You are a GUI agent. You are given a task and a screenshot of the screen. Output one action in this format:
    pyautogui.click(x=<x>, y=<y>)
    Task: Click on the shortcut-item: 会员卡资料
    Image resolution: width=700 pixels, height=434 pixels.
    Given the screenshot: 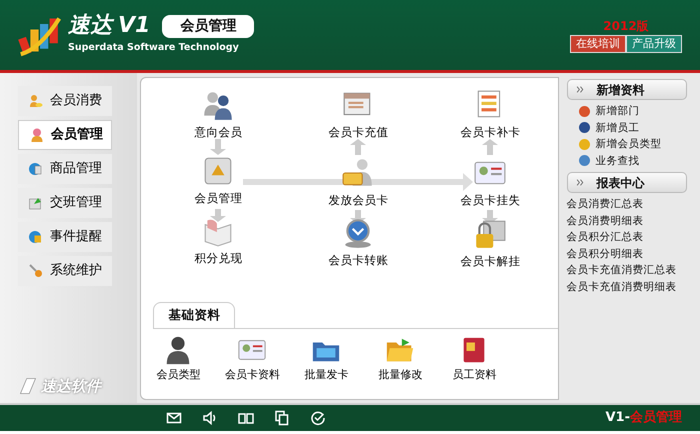 What is the action you would take?
    pyautogui.click(x=252, y=359)
    